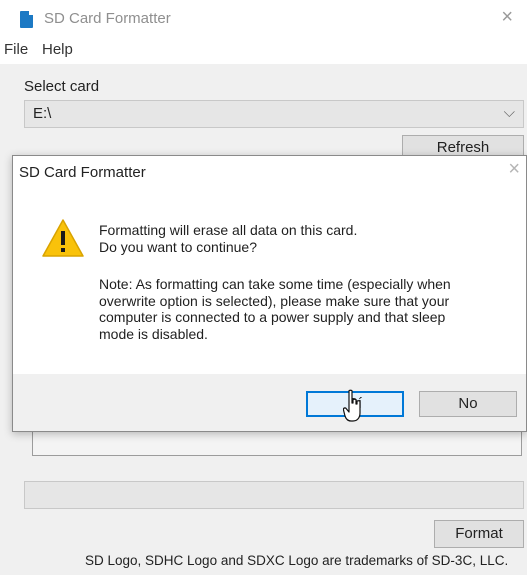 The width and height of the screenshot is (527, 575). Describe the element at coordinates (274, 495) in the screenshot. I see `progress-bar` at that location.